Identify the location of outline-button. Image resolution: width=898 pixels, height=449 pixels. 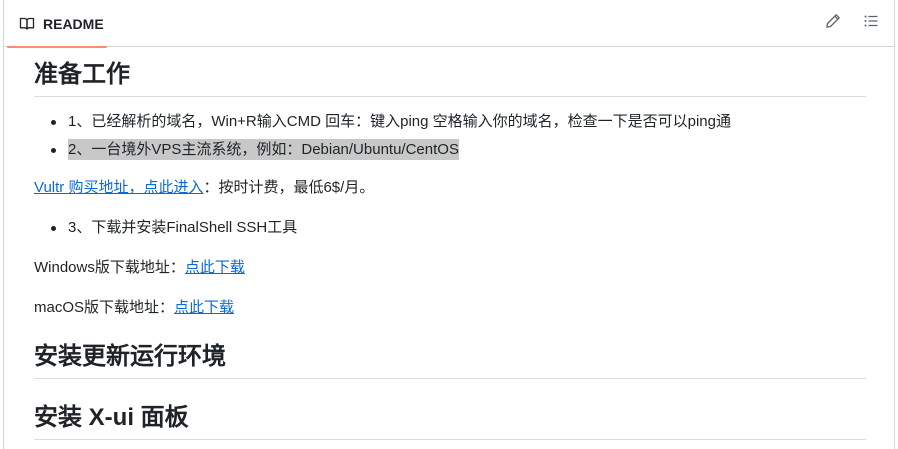
(871, 23).